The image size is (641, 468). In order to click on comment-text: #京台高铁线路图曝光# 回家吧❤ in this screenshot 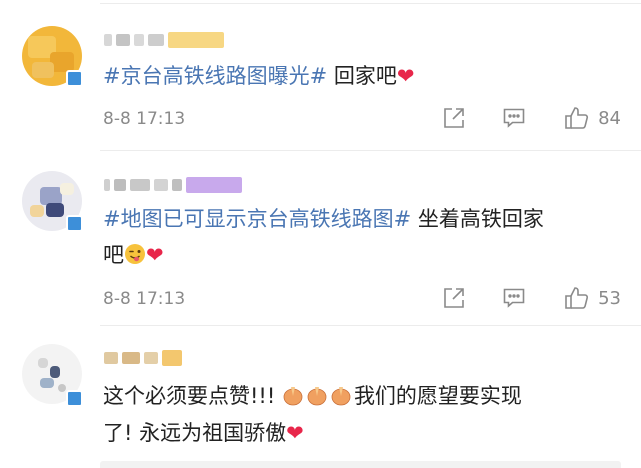, I will do `click(259, 76)`.